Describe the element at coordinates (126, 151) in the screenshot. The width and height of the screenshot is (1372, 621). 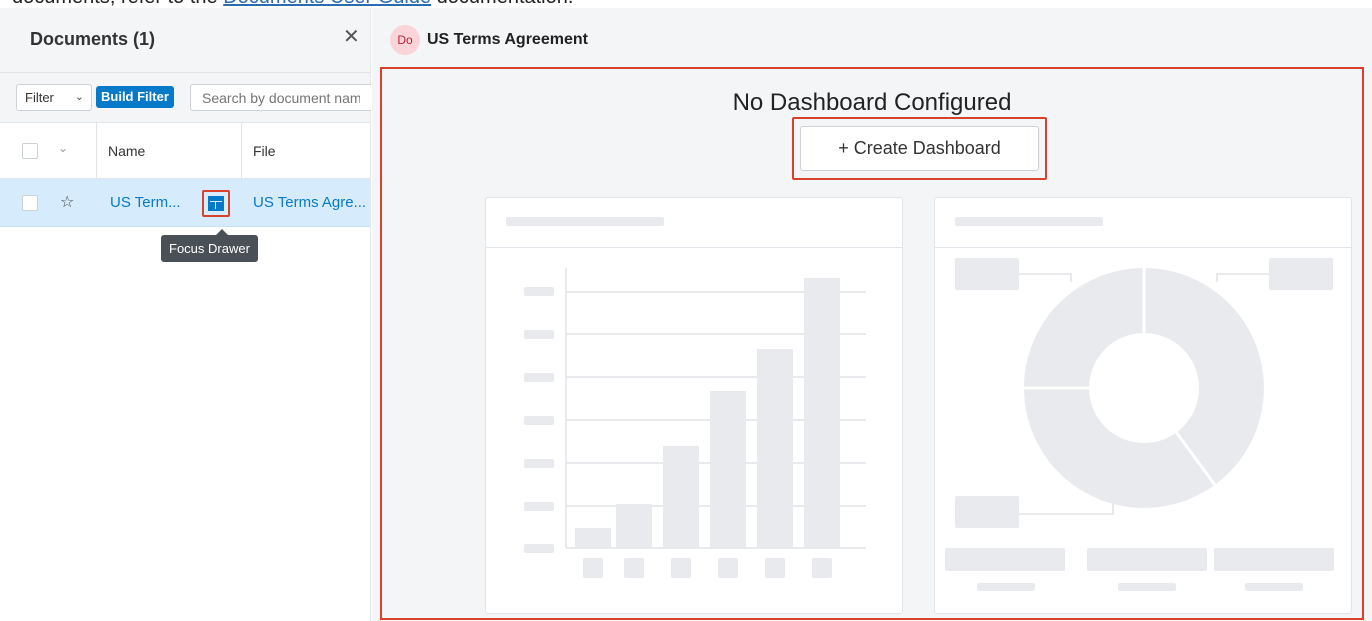
I see `column-header-name: Name` at that location.